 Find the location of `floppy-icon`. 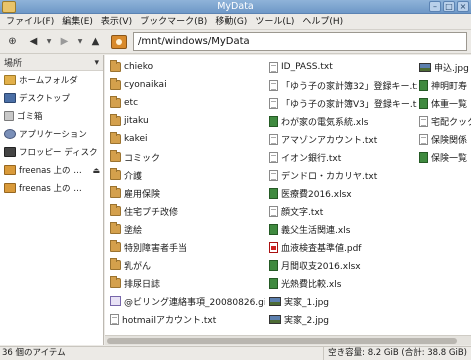

floppy-icon is located at coordinates (10, 152).